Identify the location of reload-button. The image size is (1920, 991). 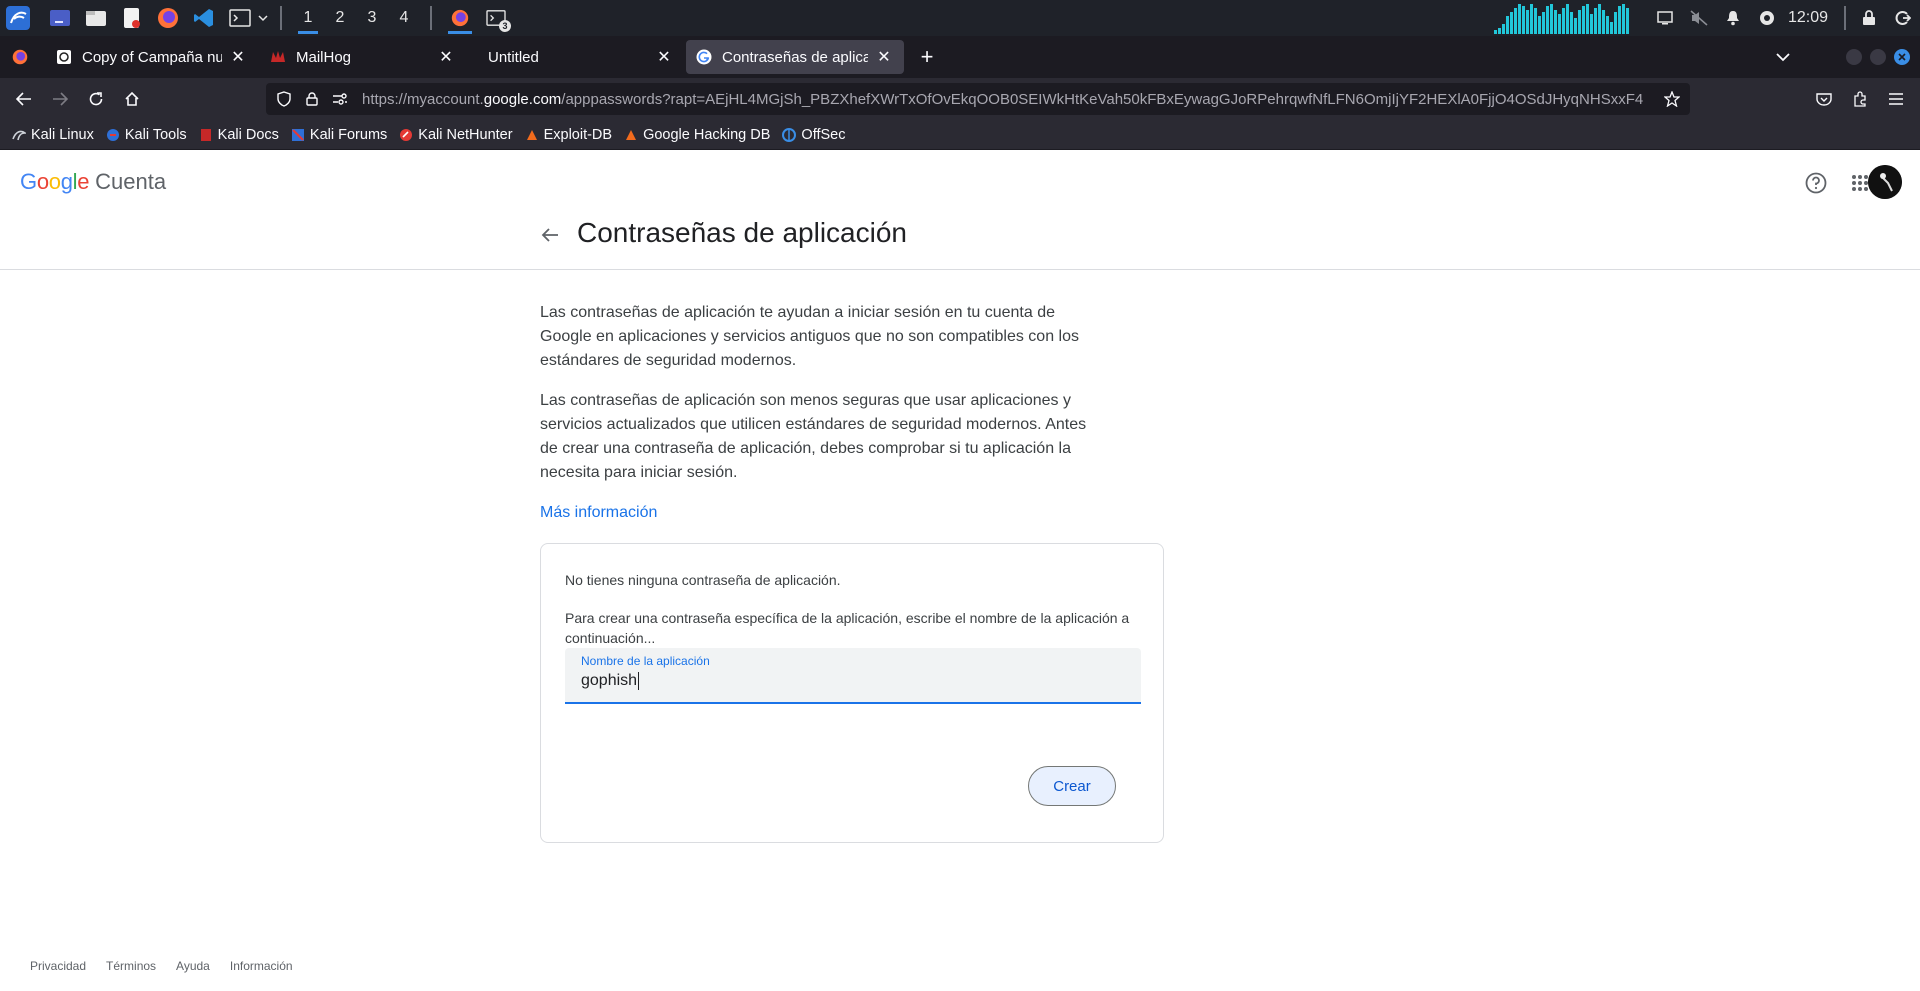
(96, 99).